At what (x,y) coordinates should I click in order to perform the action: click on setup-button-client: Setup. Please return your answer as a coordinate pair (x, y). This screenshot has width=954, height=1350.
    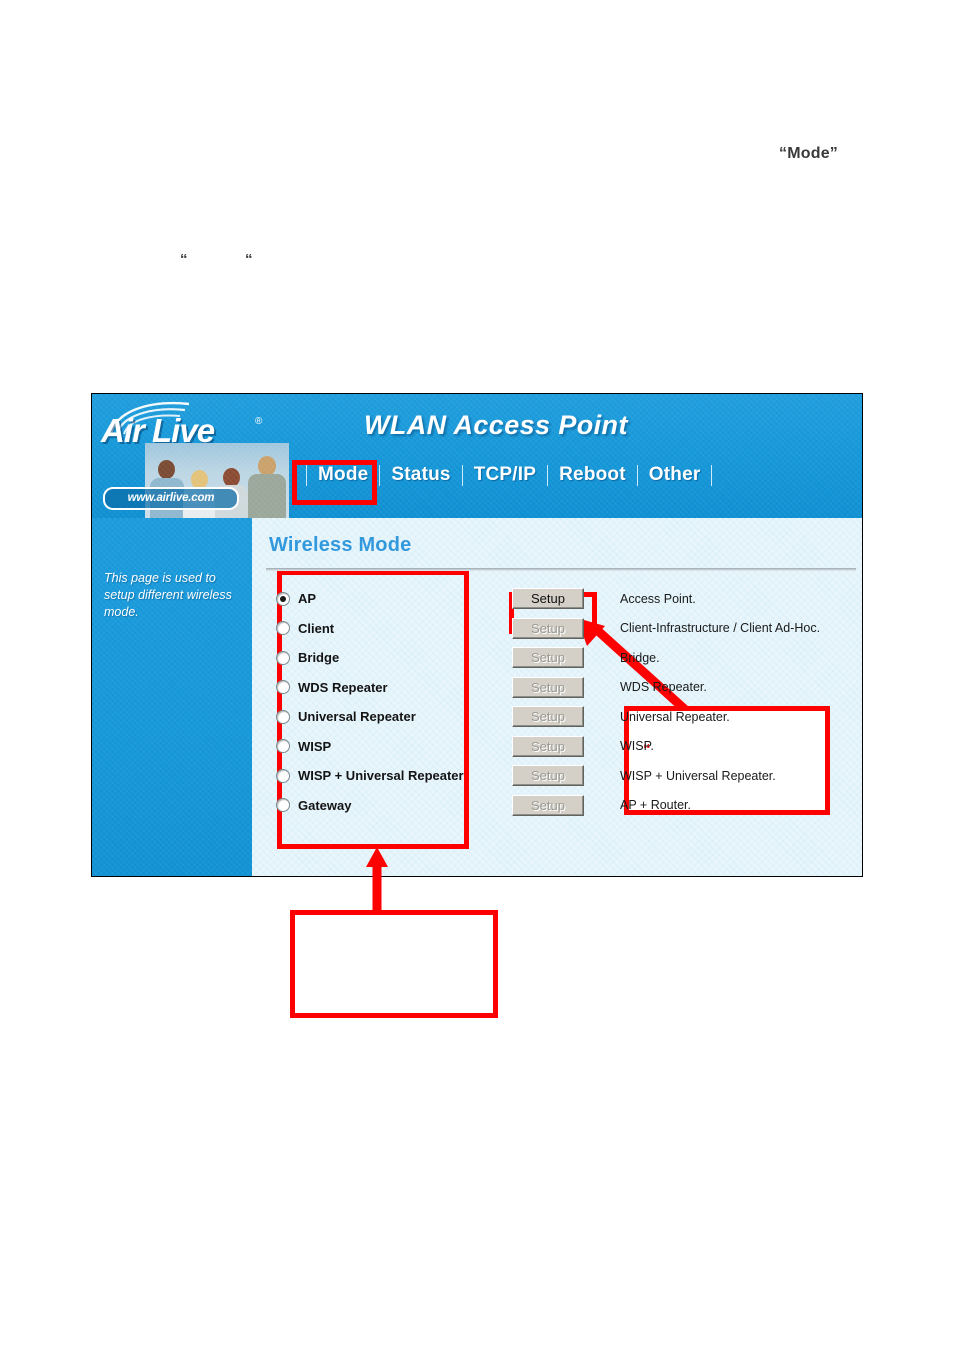
    Looking at the image, I should click on (548, 628).